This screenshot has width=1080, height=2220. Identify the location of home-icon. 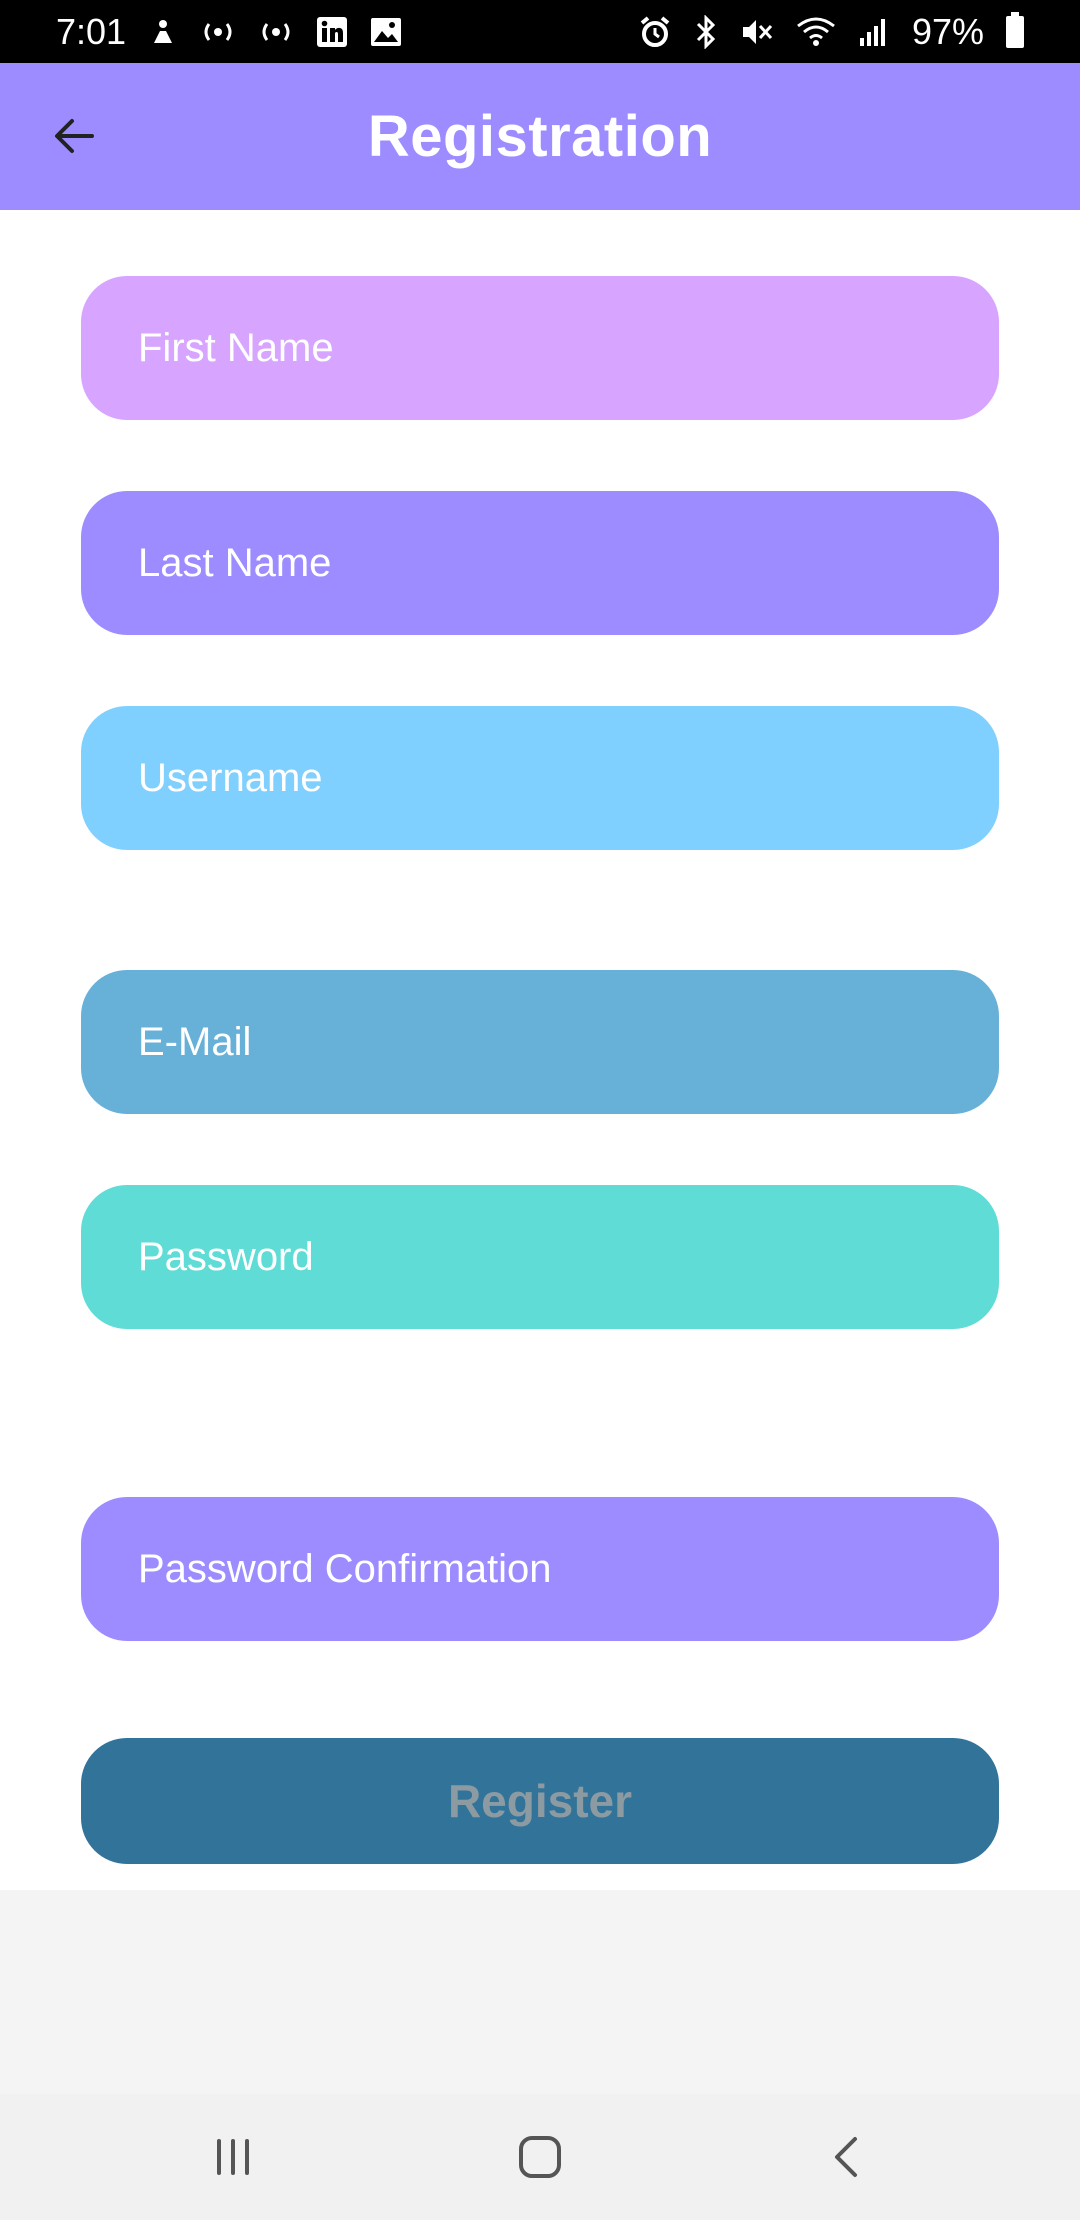
(539, 2157).